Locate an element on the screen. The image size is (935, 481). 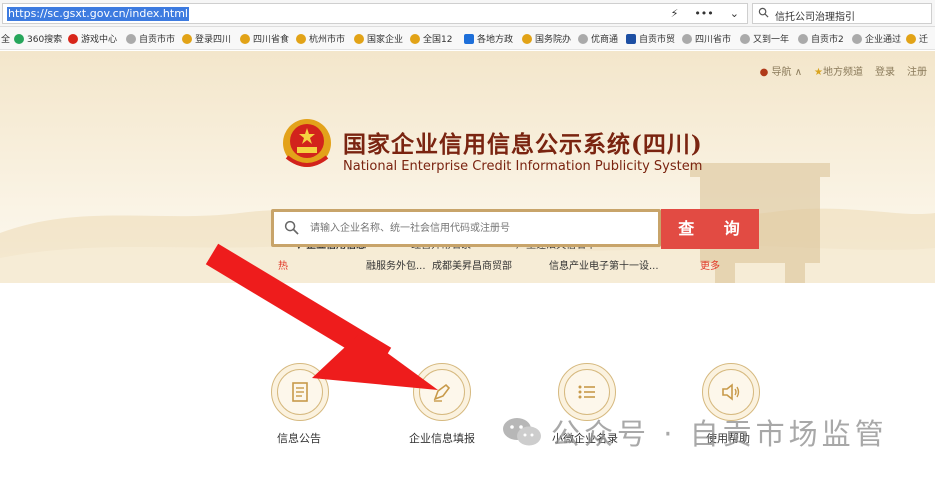
location-icon: ● is located at coordinates (764, 72).